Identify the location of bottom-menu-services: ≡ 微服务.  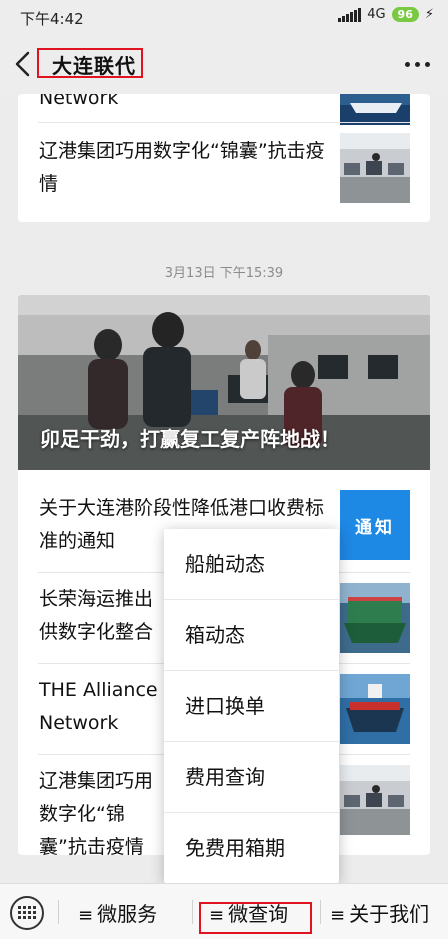
(117, 912).